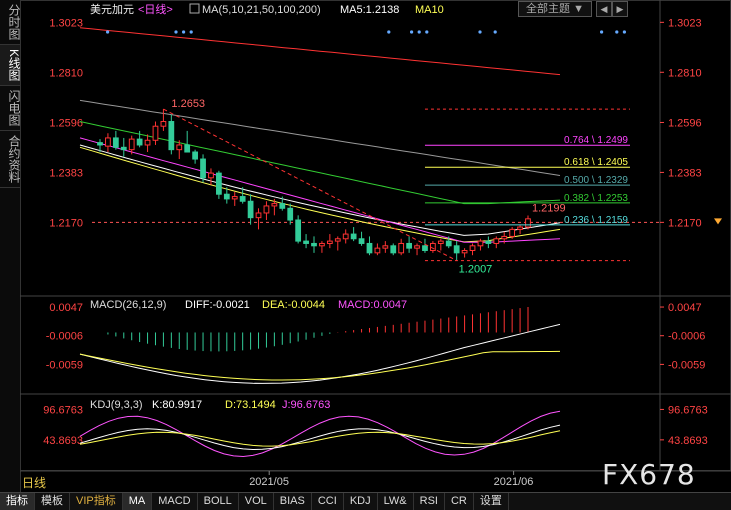 The image size is (731, 510). What do you see at coordinates (96, 501) in the screenshot?
I see `toolbar-tab-2: VIP指标` at bounding box center [96, 501].